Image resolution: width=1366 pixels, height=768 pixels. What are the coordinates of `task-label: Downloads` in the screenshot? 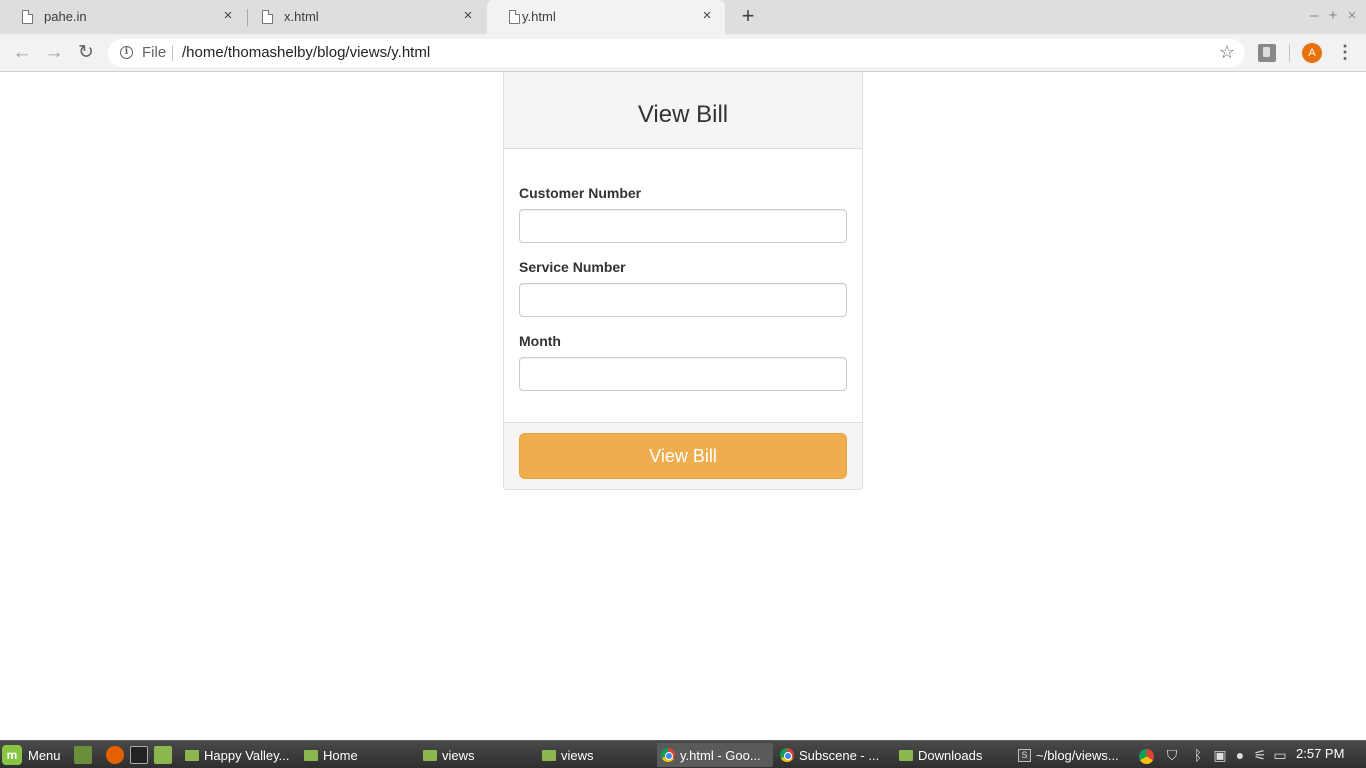 It's located at (950, 755).